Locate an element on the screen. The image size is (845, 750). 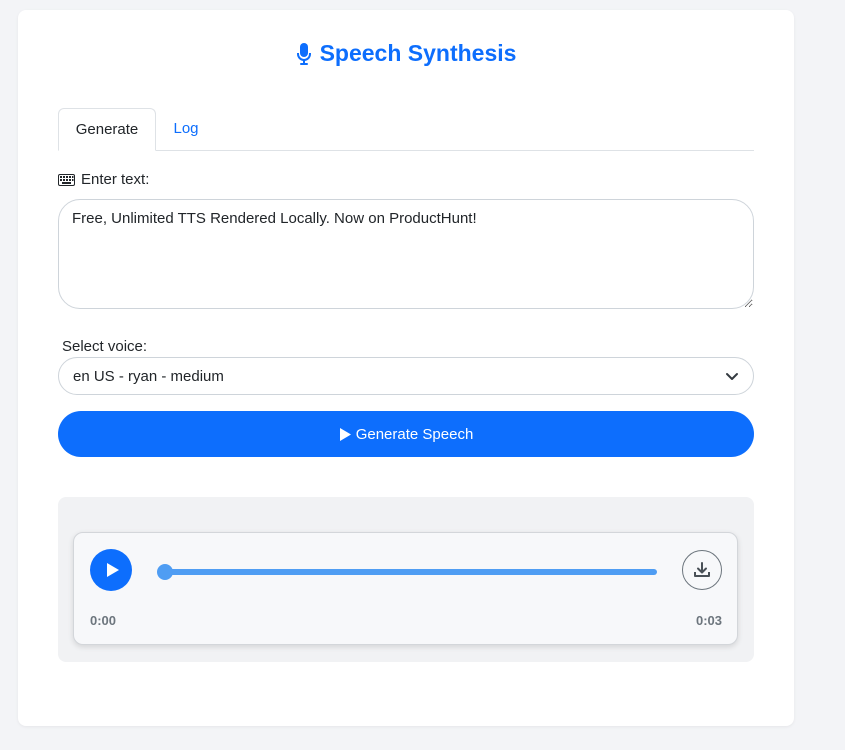
keyboard-icon is located at coordinates (66, 179).